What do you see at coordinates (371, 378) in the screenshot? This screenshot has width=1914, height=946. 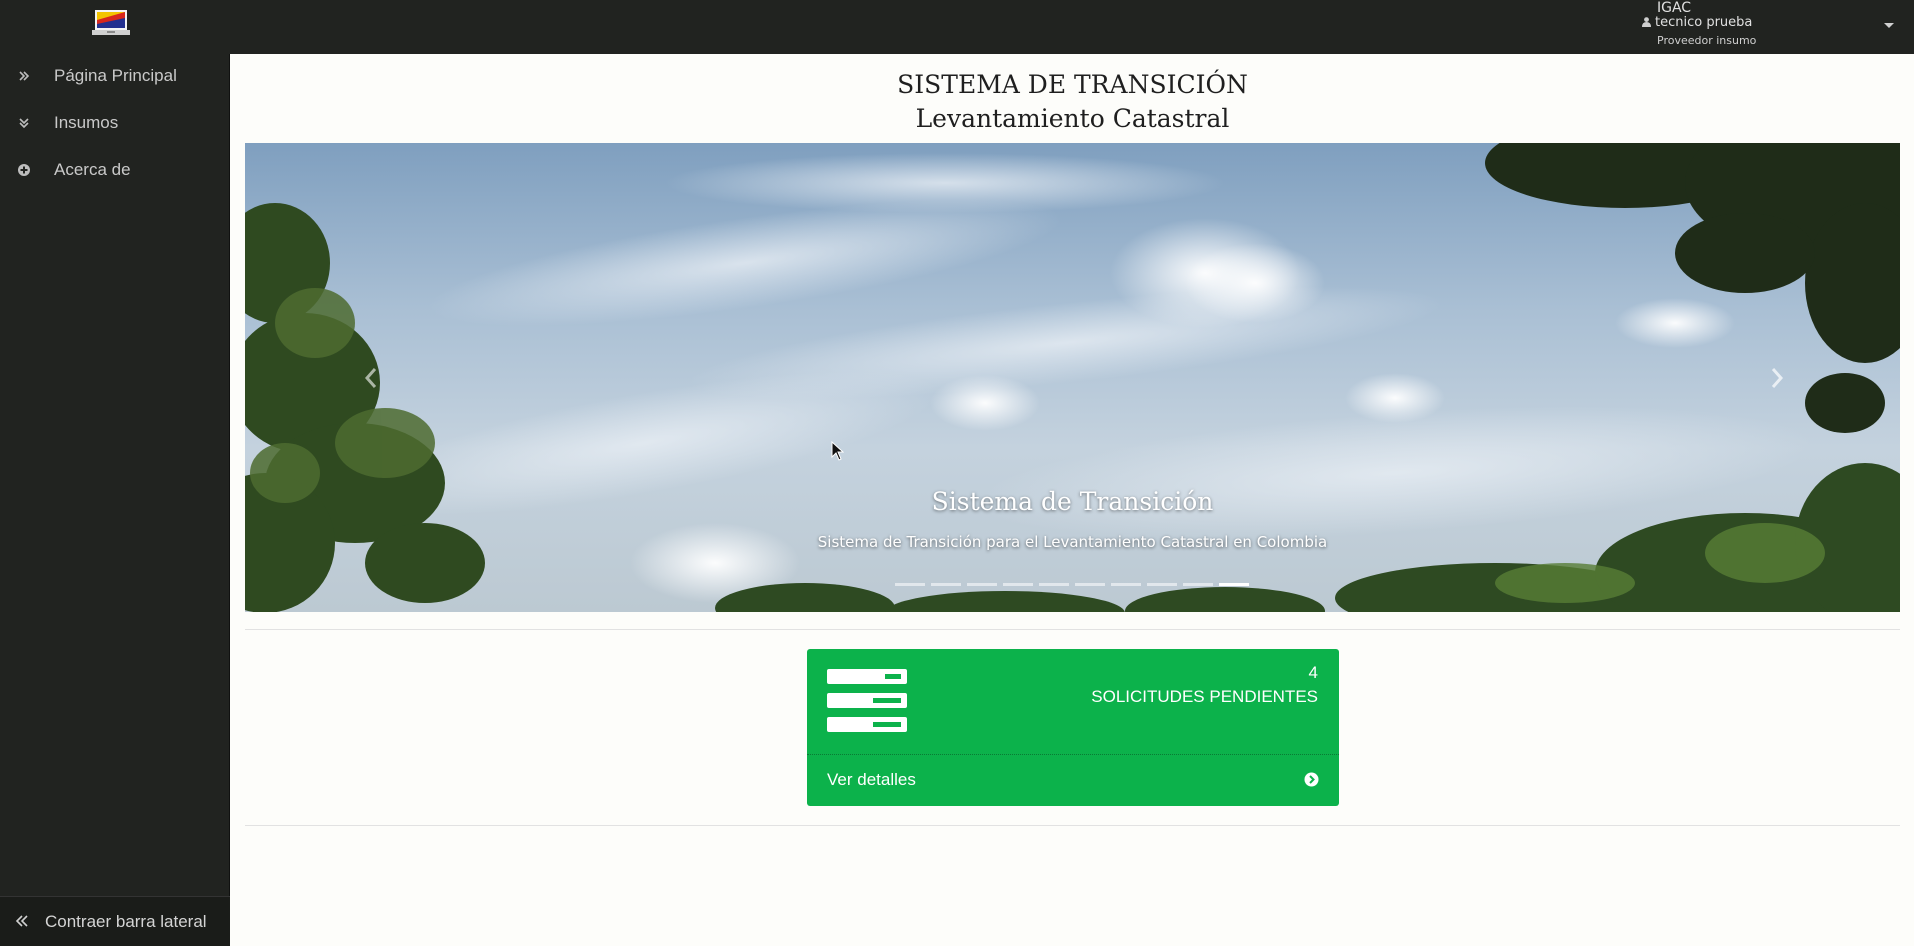 I see `chevron-left-icon` at bounding box center [371, 378].